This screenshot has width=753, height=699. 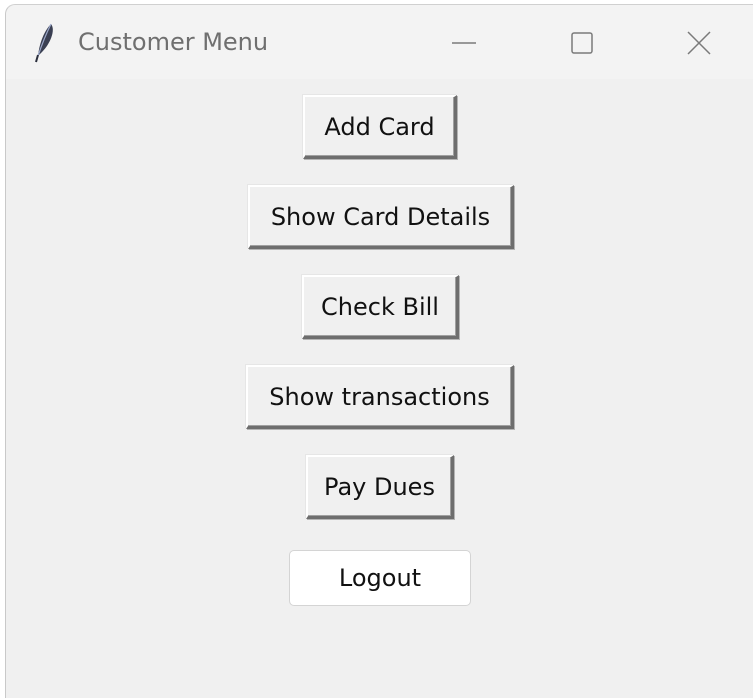 What do you see at coordinates (381, 217) in the screenshot?
I see `show-card-details-button: Show Card Details` at bounding box center [381, 217].